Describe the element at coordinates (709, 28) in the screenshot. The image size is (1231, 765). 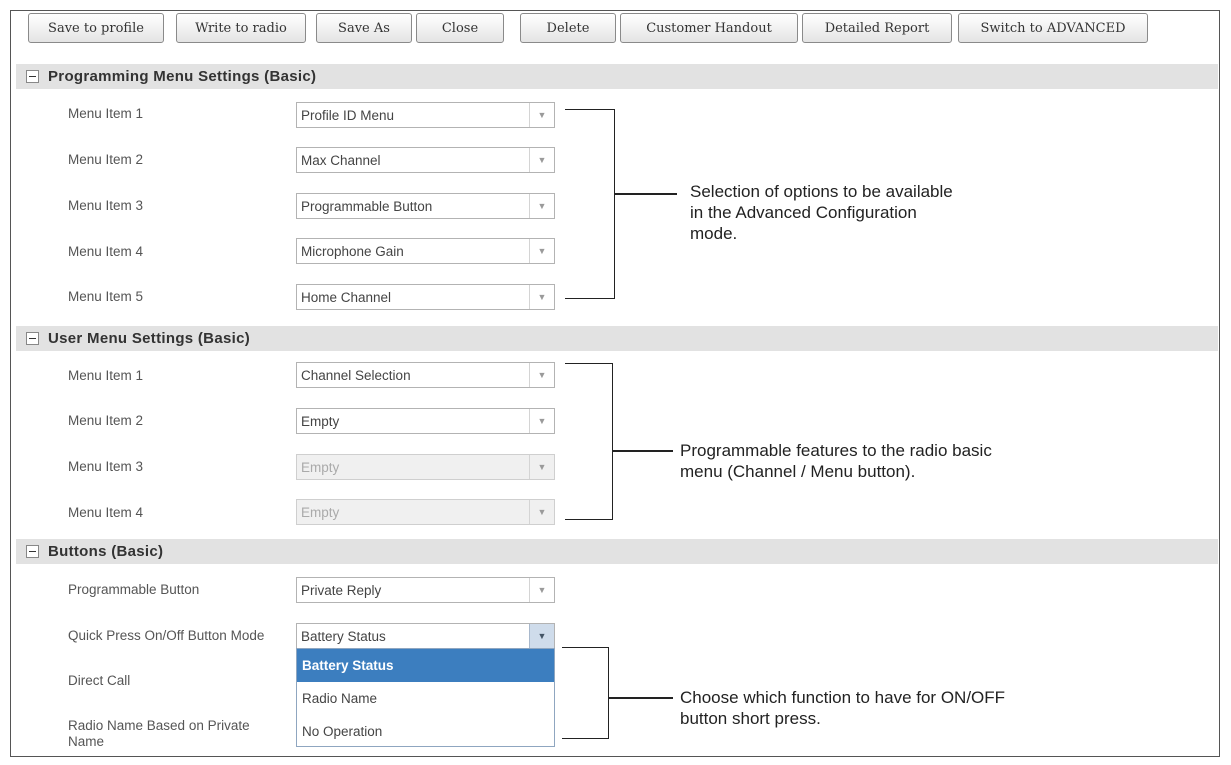
I see `customer-handout-button: Customer Handout` at that location.